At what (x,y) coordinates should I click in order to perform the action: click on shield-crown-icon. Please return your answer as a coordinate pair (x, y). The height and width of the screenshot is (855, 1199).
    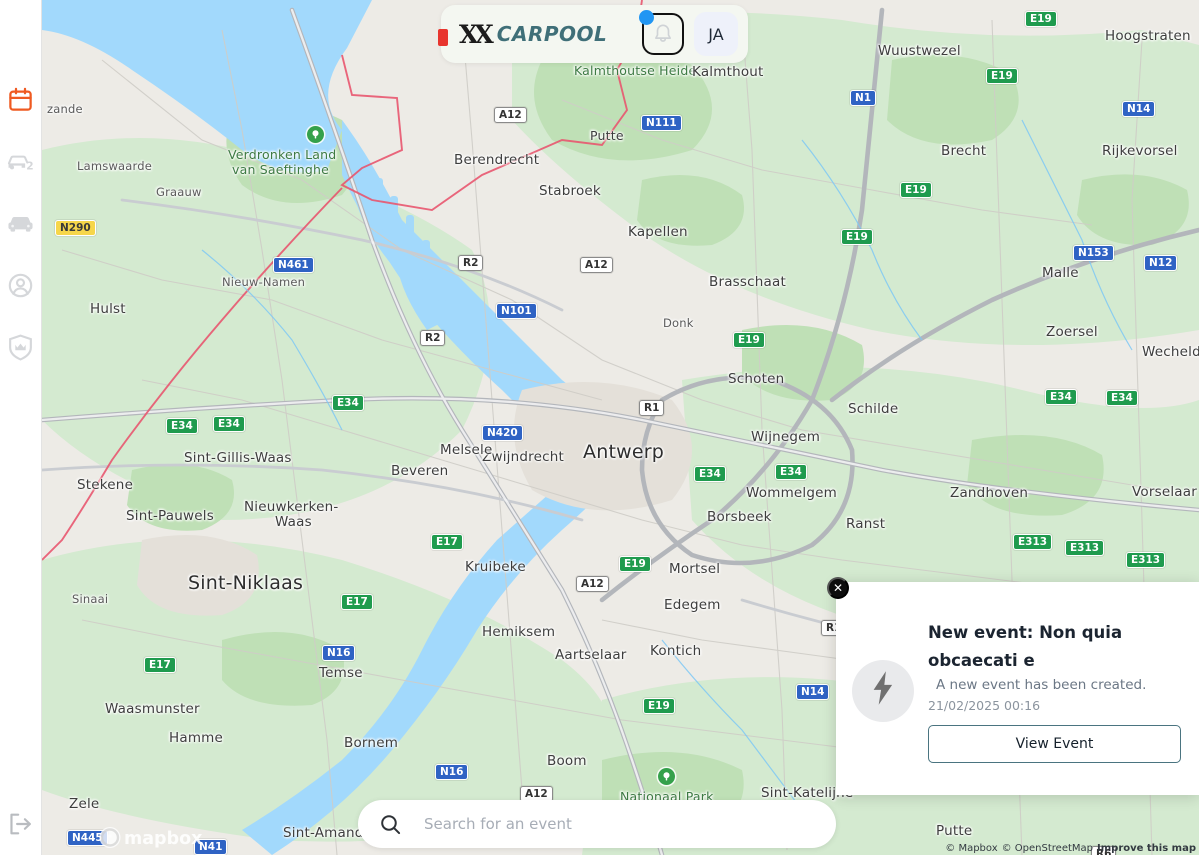
    Looking at the image, I should click on (20, 347).